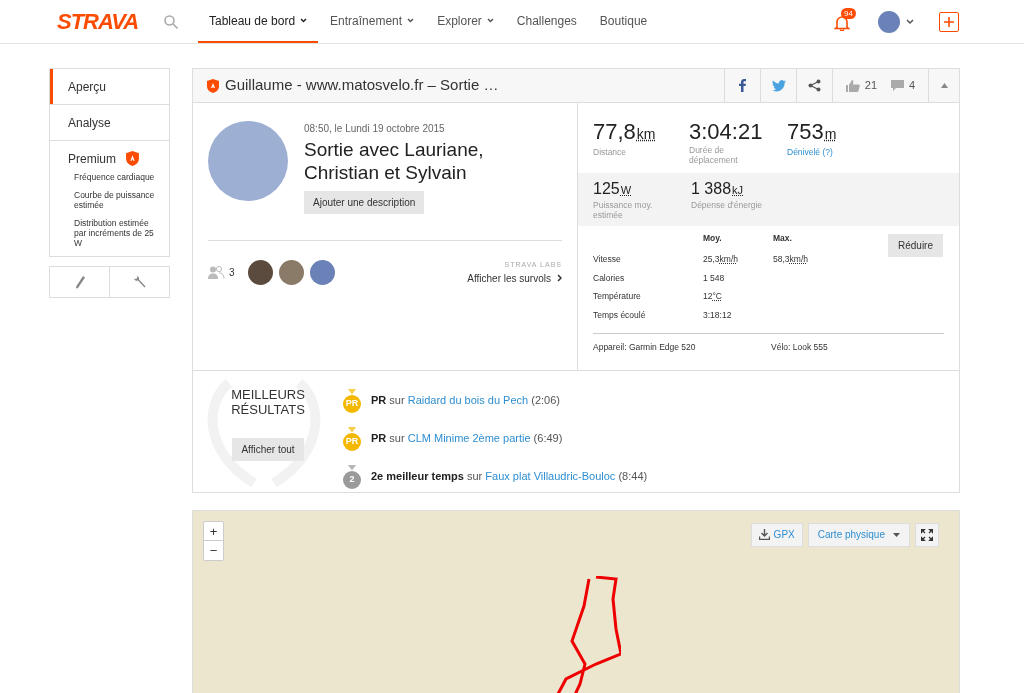 Image resolution: width=1024 pixels, height=693 pixels. I want to click on comments-button: 4, so click(903, 85).